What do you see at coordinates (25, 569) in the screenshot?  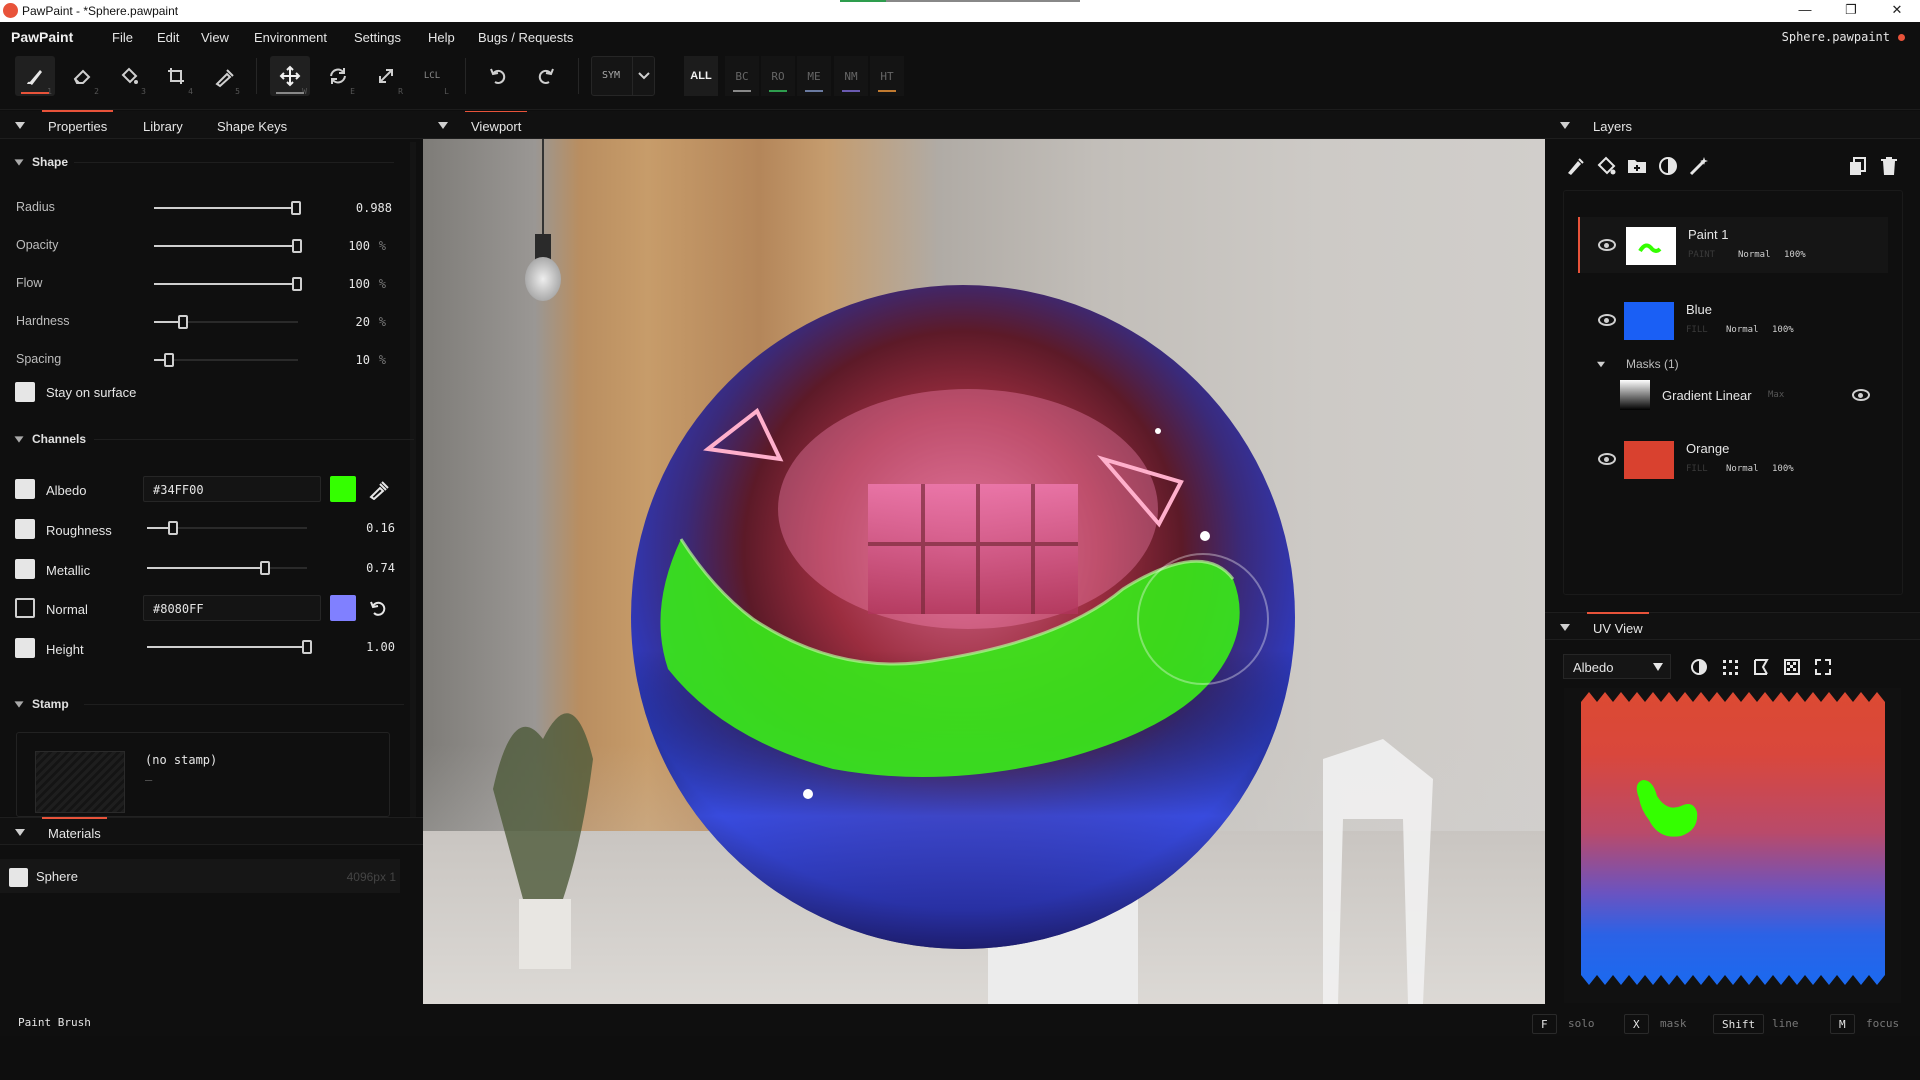 I see `metallic-checkbox` at bounding box center [25, 569].